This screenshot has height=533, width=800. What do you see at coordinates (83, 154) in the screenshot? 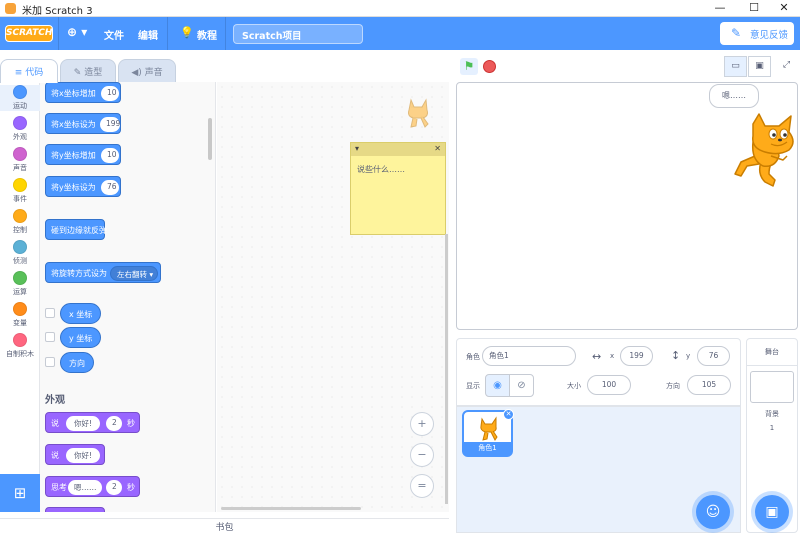
I see `block-change-y: 将y坐标增加 10` at bounding box center [83, 154].